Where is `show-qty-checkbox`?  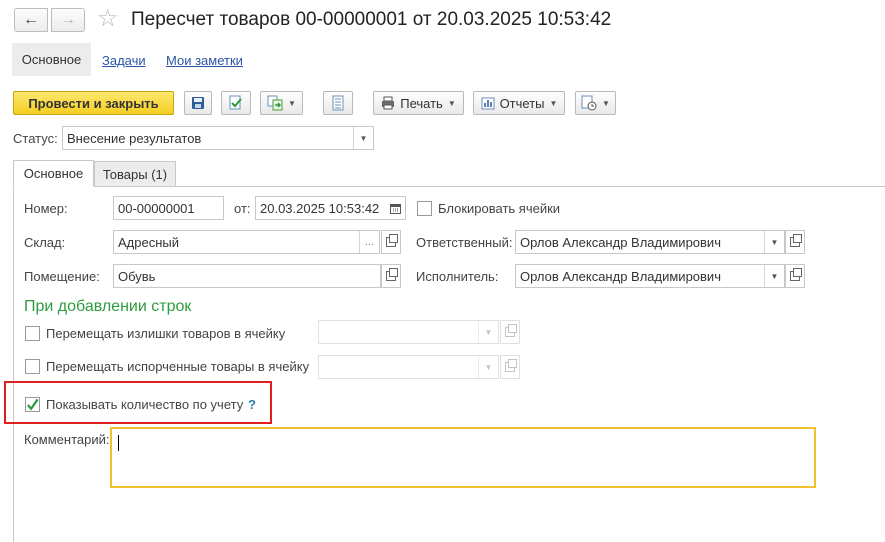 show-qty-checkbox is located at coordinates (32, 404).